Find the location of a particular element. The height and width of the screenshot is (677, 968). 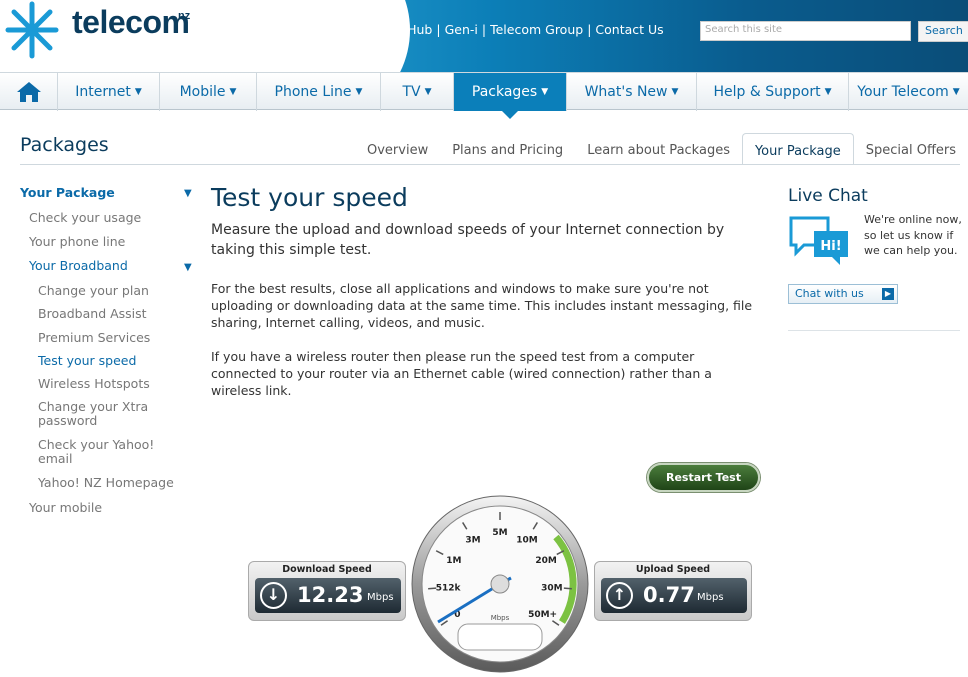

nav-label: What's New is located at coordinates (626, 92).